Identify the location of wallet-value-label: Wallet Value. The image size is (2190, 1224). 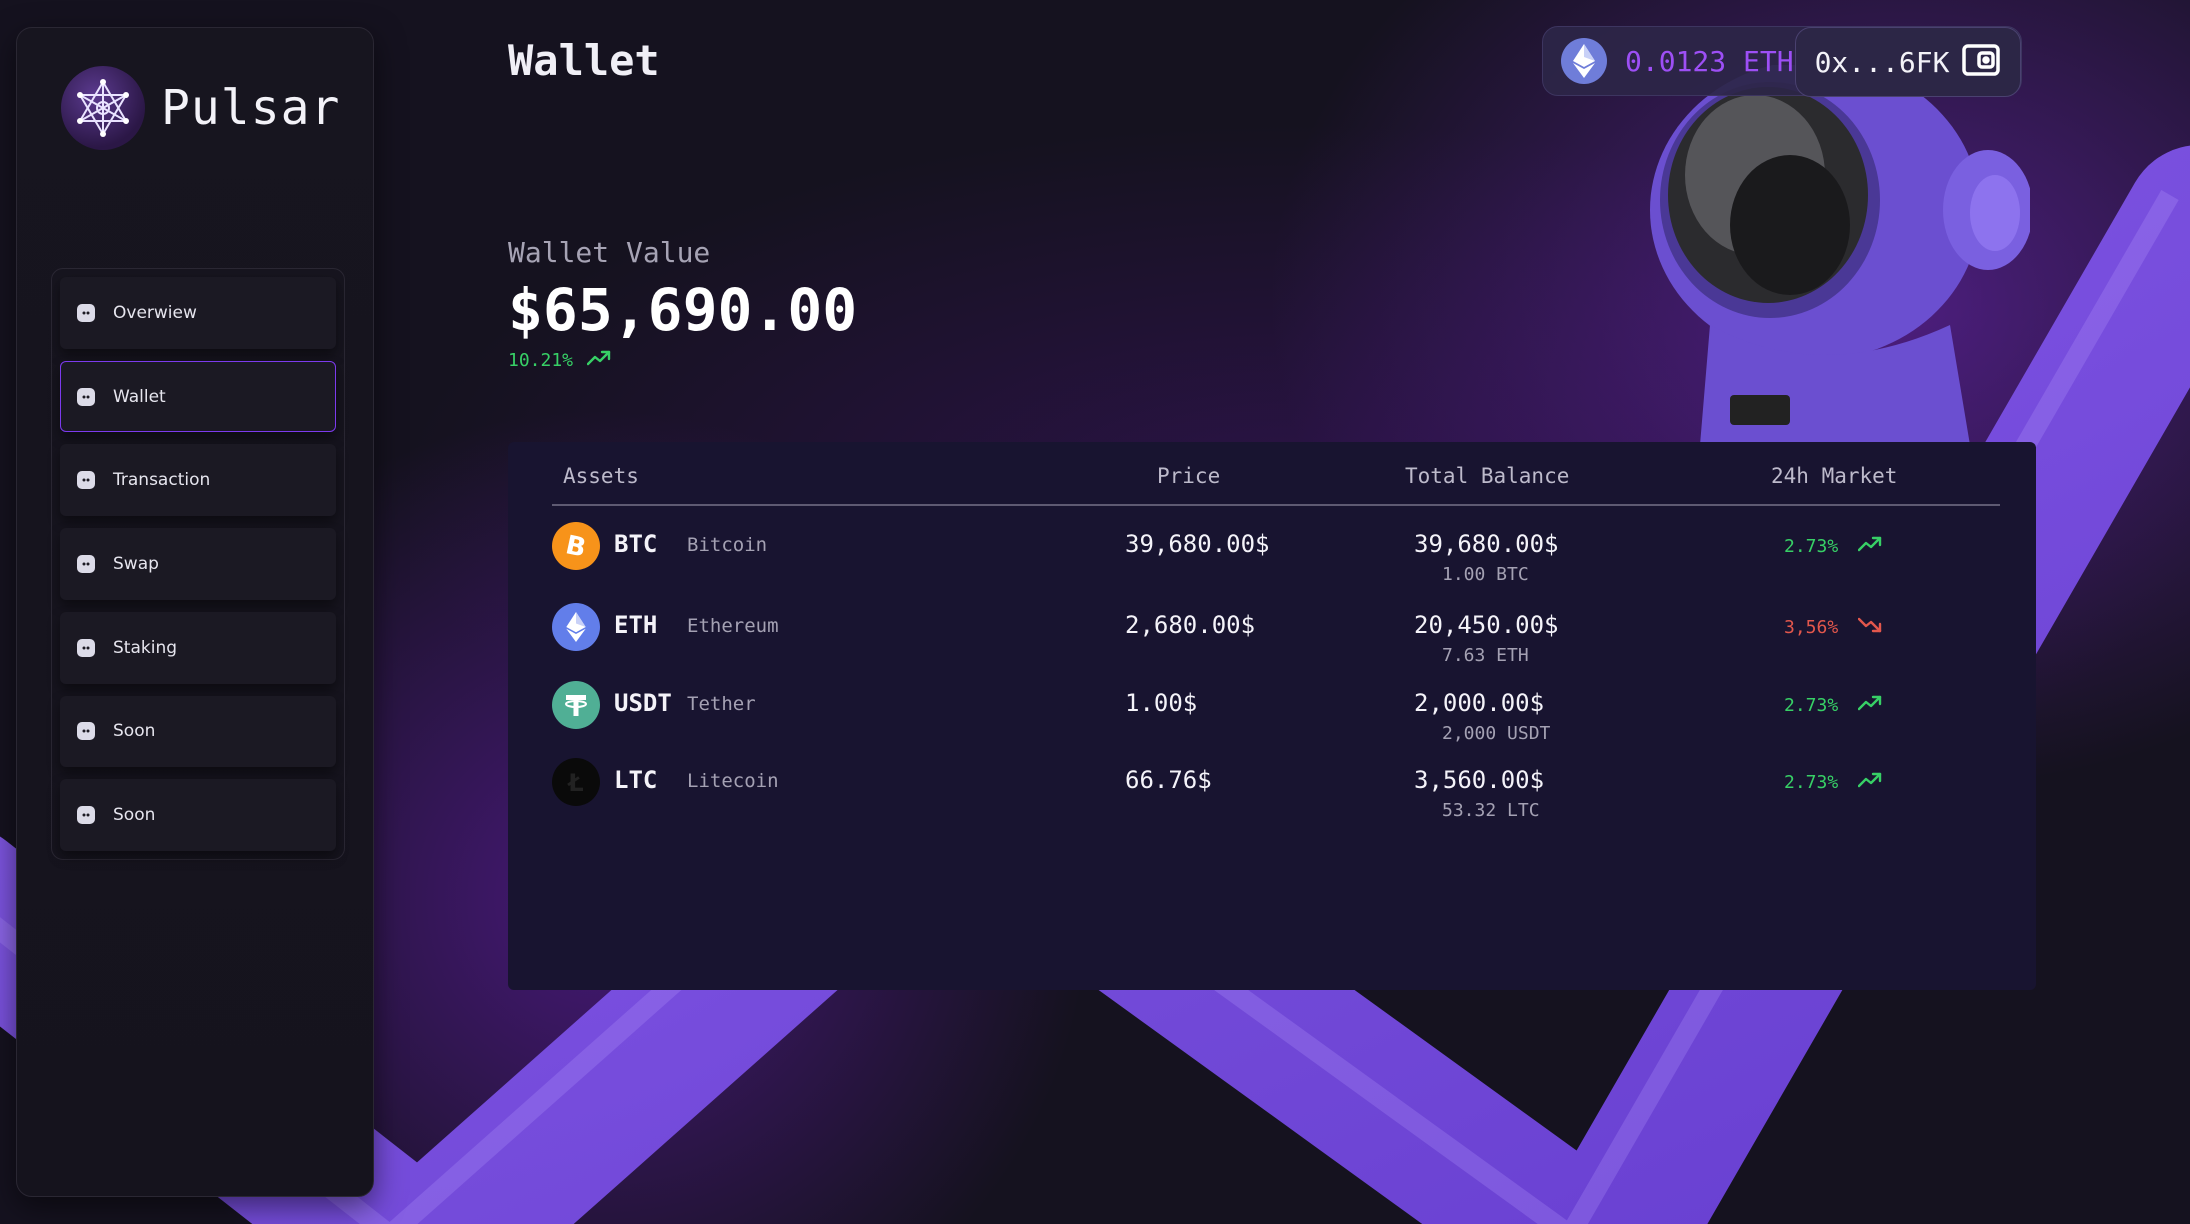
(609, 252).